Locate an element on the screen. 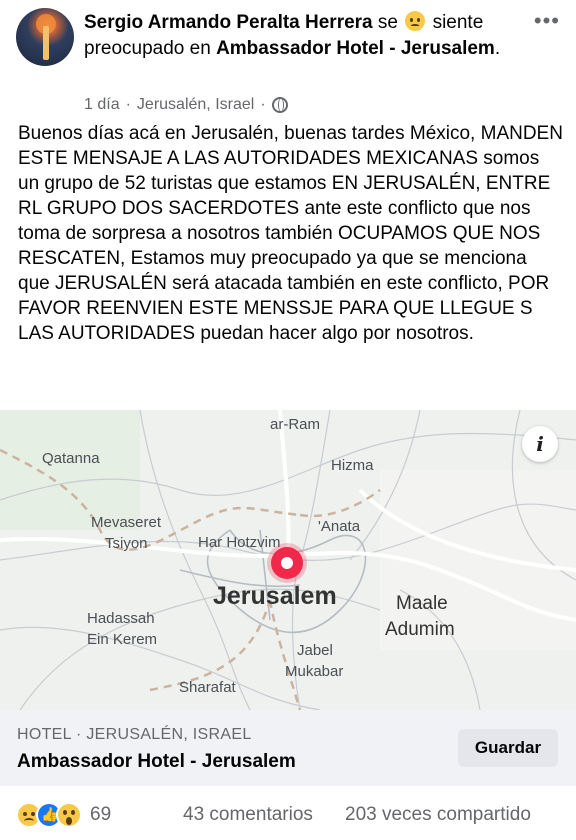 This screenshot has width=576, height=840. map-label-adumim: Adumim is located at coordinates (420, 629).